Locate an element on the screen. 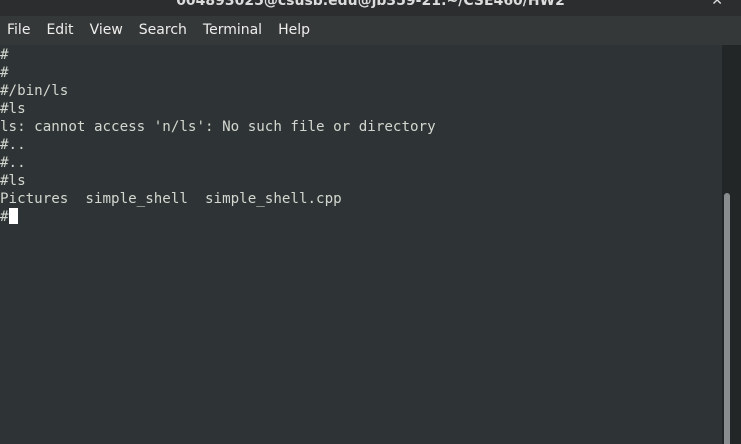 Image resolution: width=741 pixels, height=444 pixels. menu-edit: Edit is located at coordinates (59, 30).